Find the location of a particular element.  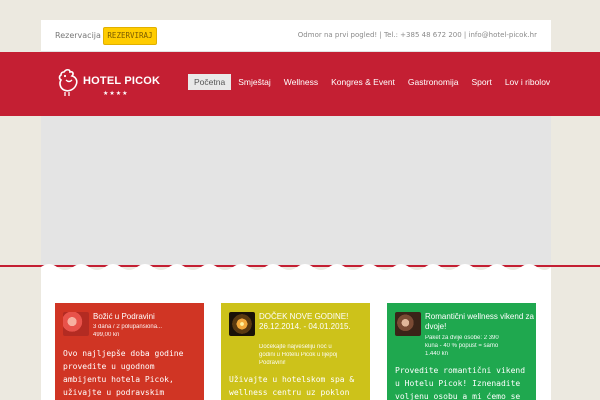

card-meta: godini u Hotelu Picok u lijepoj is located at coordinates (298, 355).